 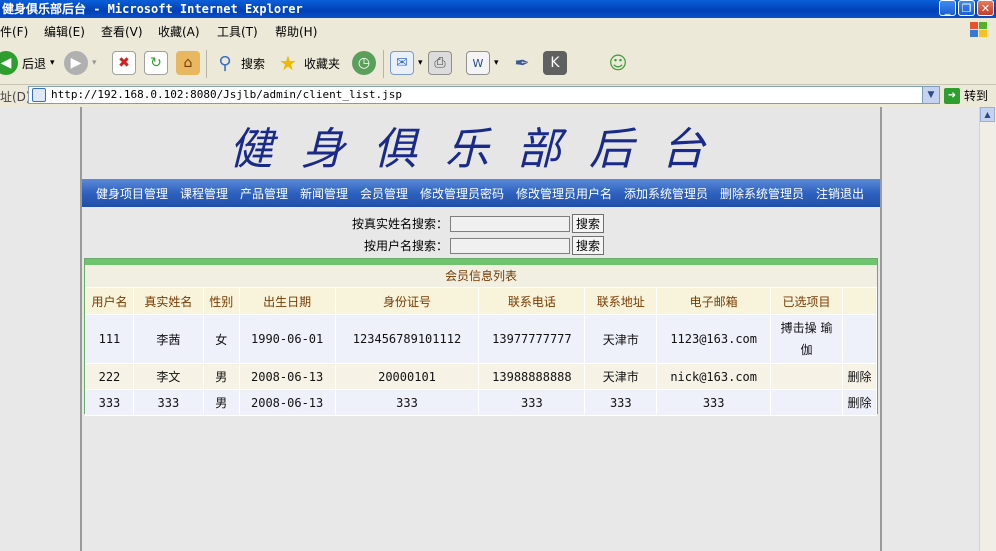 What do you see at coordinates (714, 339) in the screenshot?
I see `cell-email: 1123@163.com` at bounding box center [714, 339].